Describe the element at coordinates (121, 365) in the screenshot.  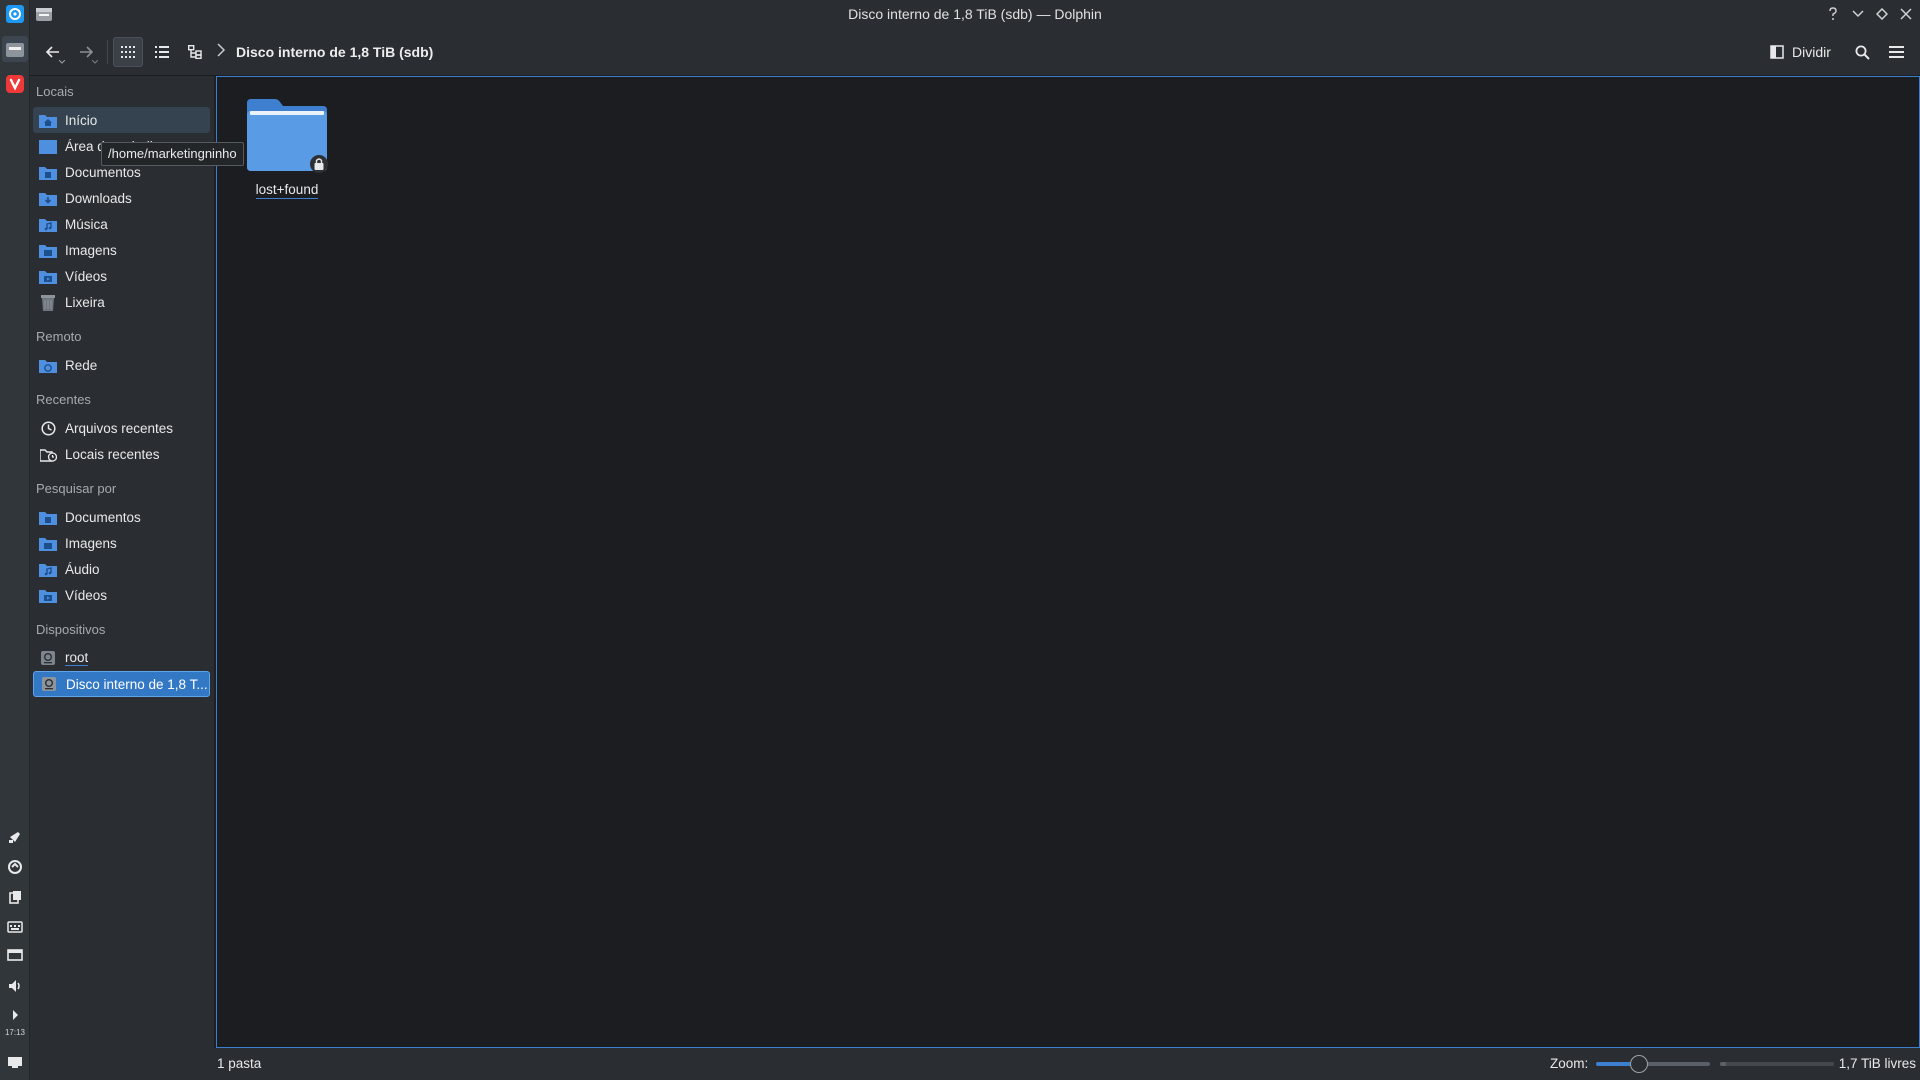
I see `place-rede: Rede` at that location.